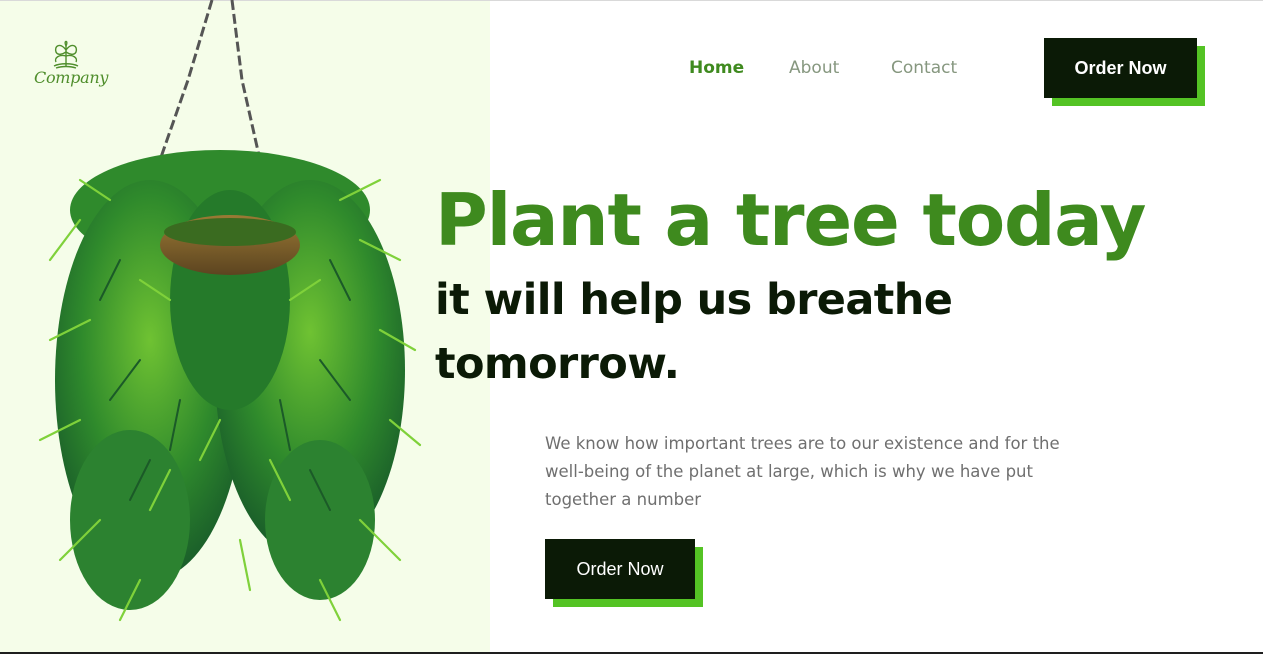 The height and width of the screenshot is (654, 1263). I want to click on header-order-now-button: Order Now, so click(1120, 68).